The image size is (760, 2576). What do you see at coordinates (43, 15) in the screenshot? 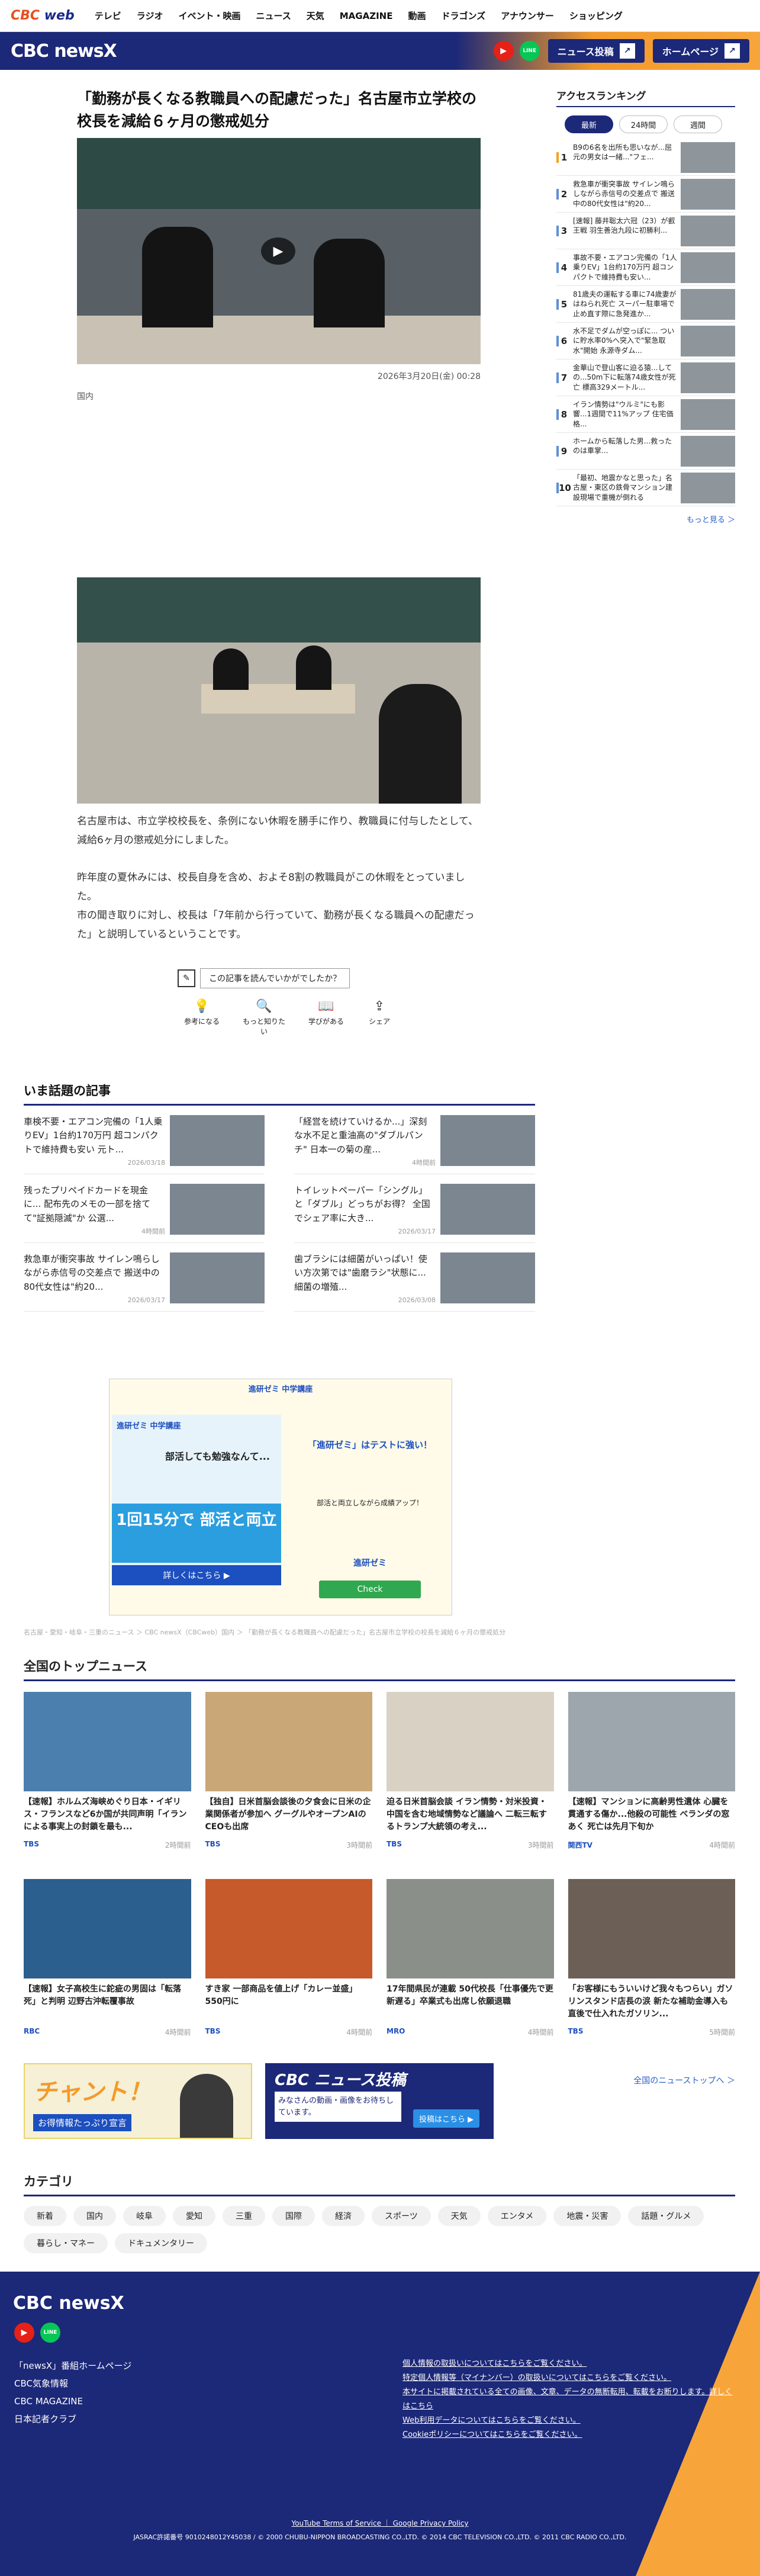
I see `cbc-web-logo: CBC web` at bounding box center [43, 15].